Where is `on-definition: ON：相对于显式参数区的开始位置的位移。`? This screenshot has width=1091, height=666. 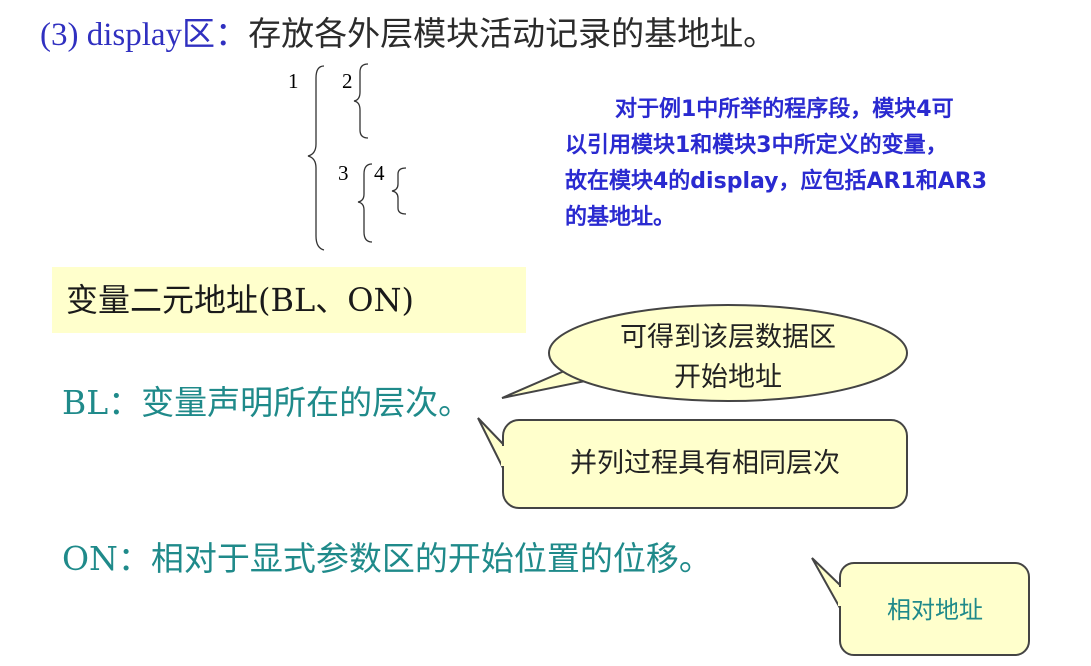 on-definition: ON：相对于显式参数区的开始位置的位移。 is located at coordinates (387, 558).